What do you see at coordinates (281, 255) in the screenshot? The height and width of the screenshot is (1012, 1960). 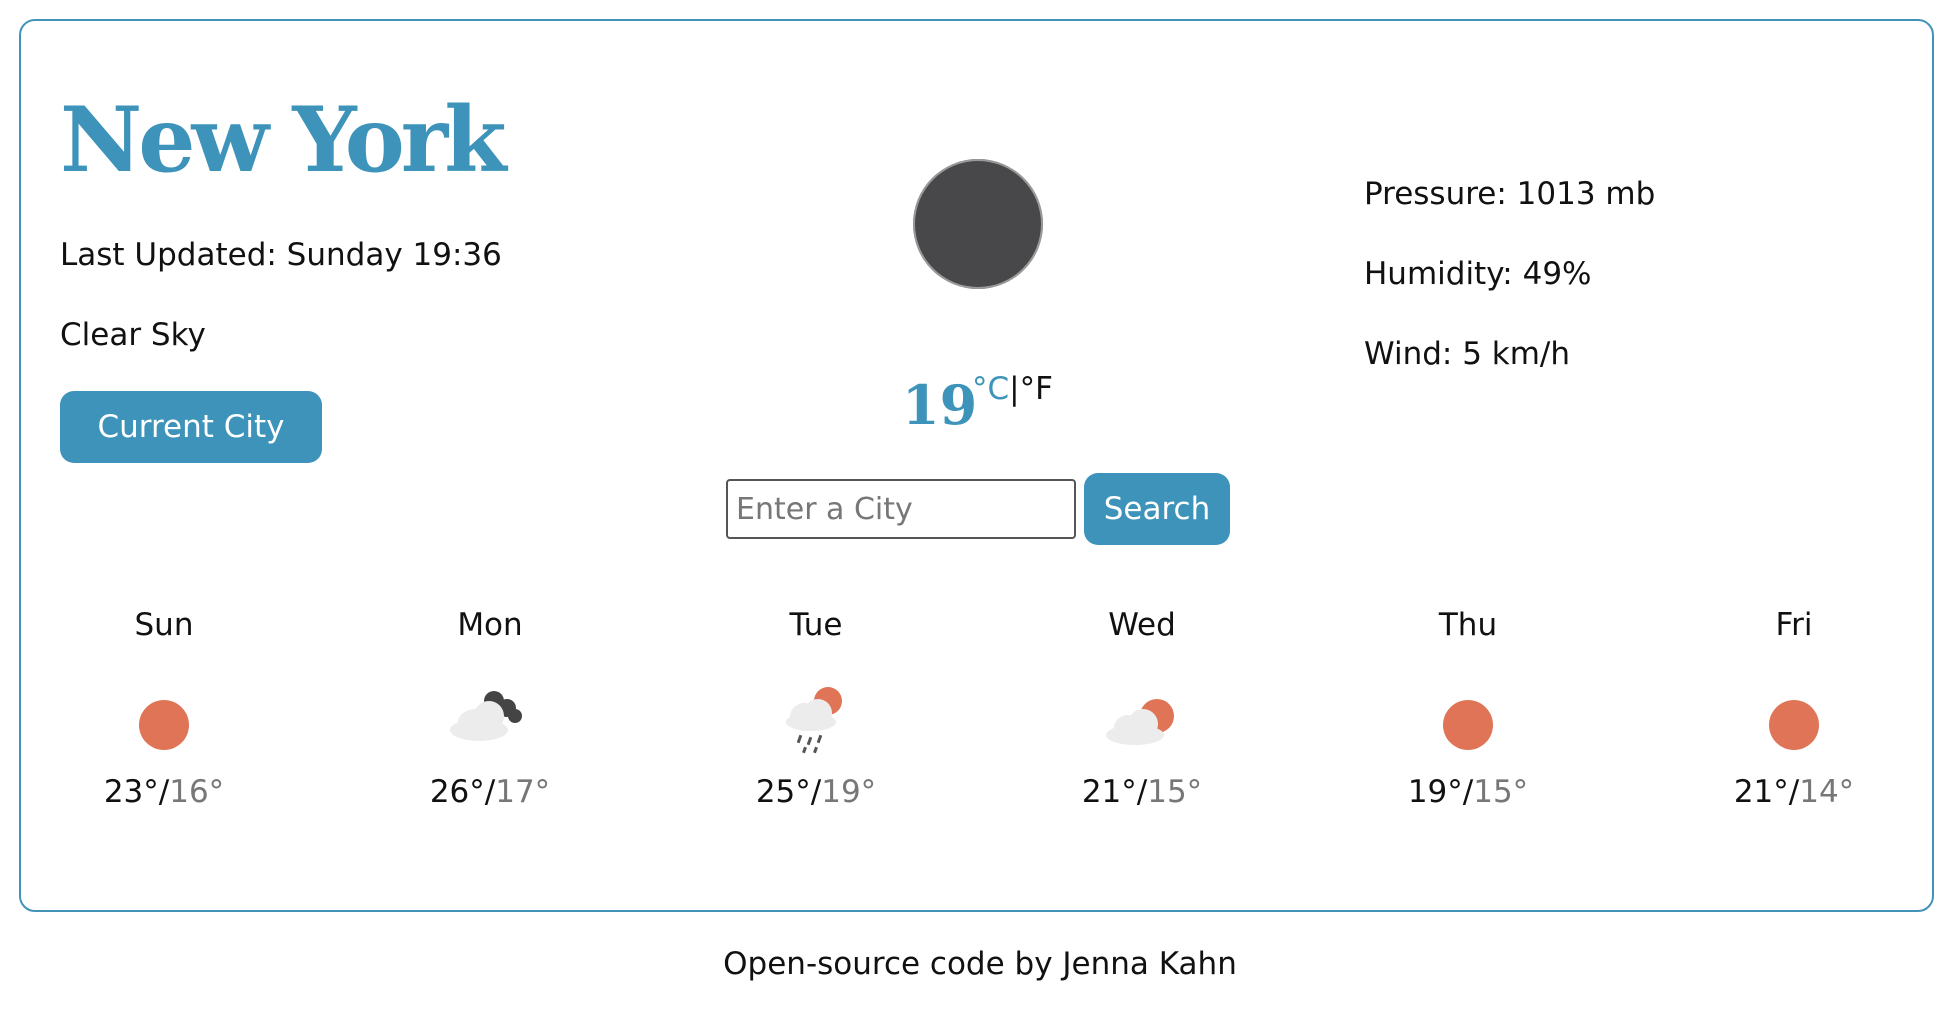 I see `last-updated: Last Updated: Sunday 19:36` at bounding box center [281, 255].